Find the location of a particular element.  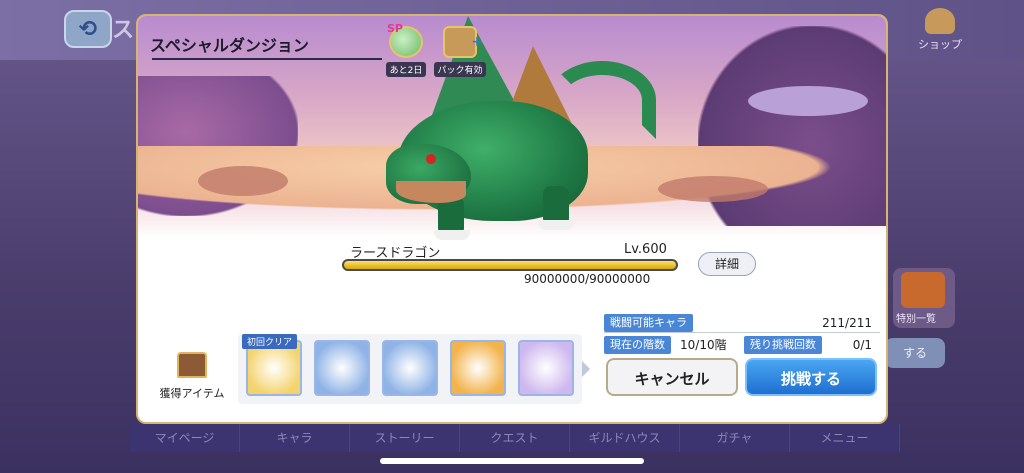

pack-badge: + パック有効 is located at coordinates (460, 53).